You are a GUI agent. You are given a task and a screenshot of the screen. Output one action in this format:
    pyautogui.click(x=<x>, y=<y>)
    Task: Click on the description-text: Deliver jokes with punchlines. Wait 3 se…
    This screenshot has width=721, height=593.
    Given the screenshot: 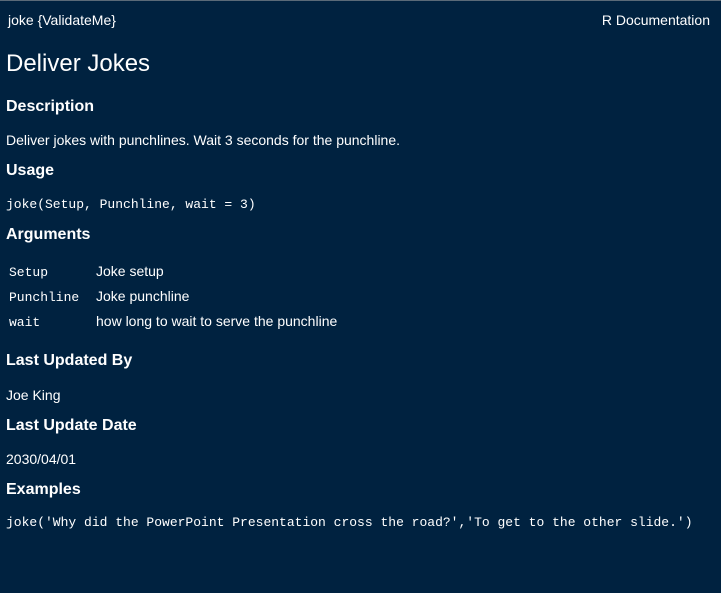 What is the action you would take?
    pyautogui.click(x=203, y=140)
    